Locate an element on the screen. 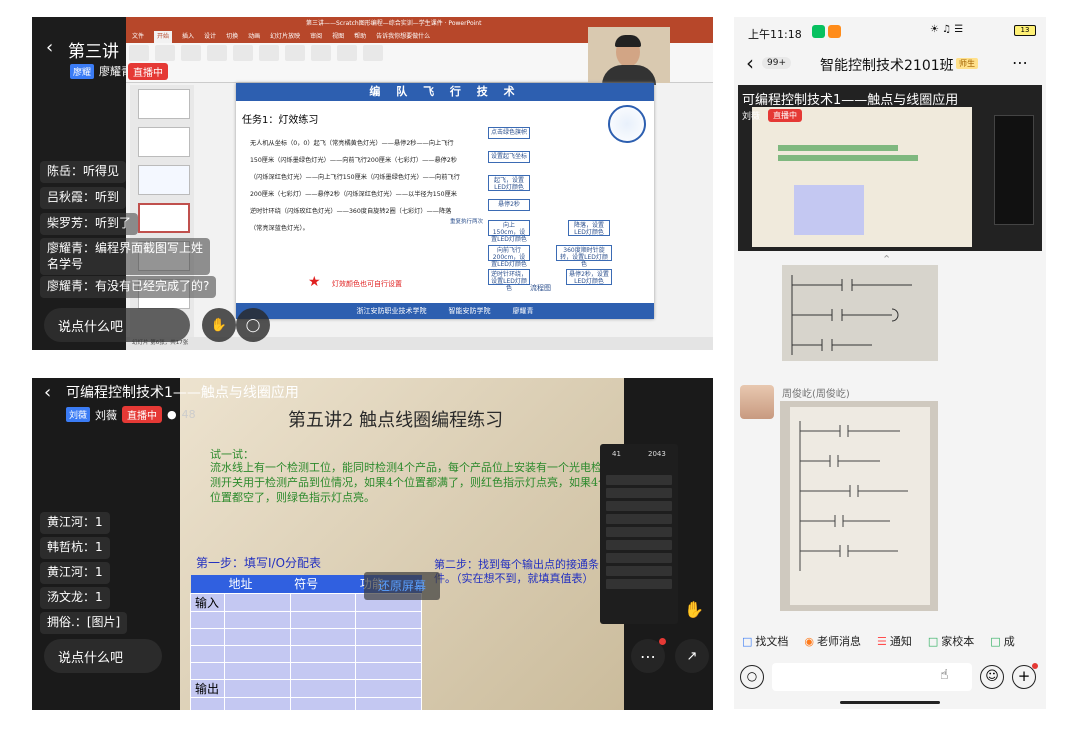 This screenshot has height=742, width=1080. ribbon-tab: 开始 is located at coordinates (163, 37).